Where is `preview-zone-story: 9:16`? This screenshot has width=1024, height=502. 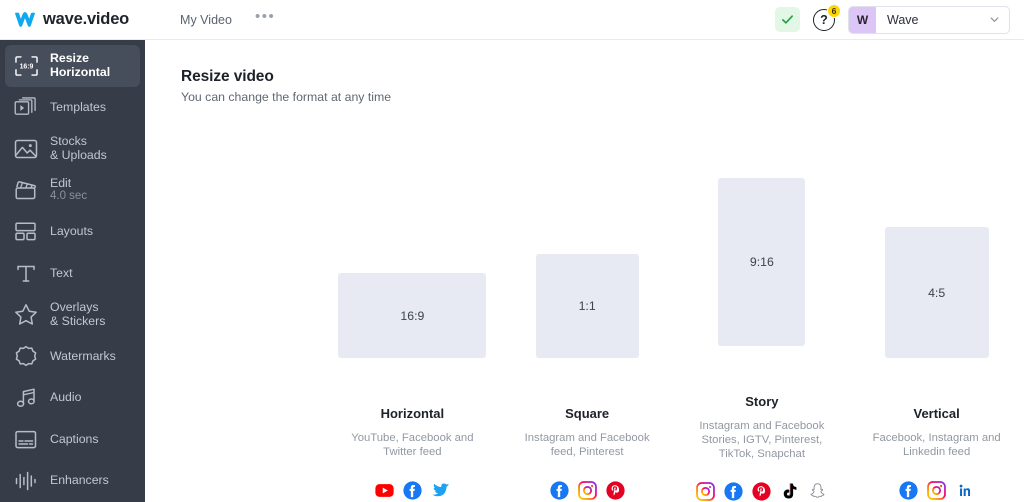
preview-zone-story: 9:16 is located at coordinates (762, 252).